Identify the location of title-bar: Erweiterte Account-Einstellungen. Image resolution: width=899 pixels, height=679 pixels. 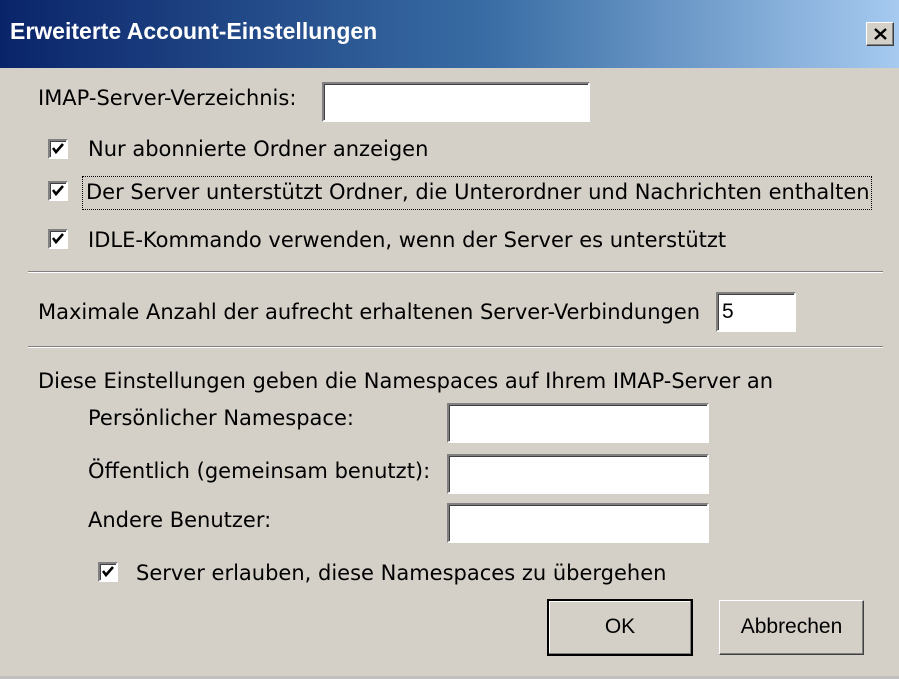
(449, 34).